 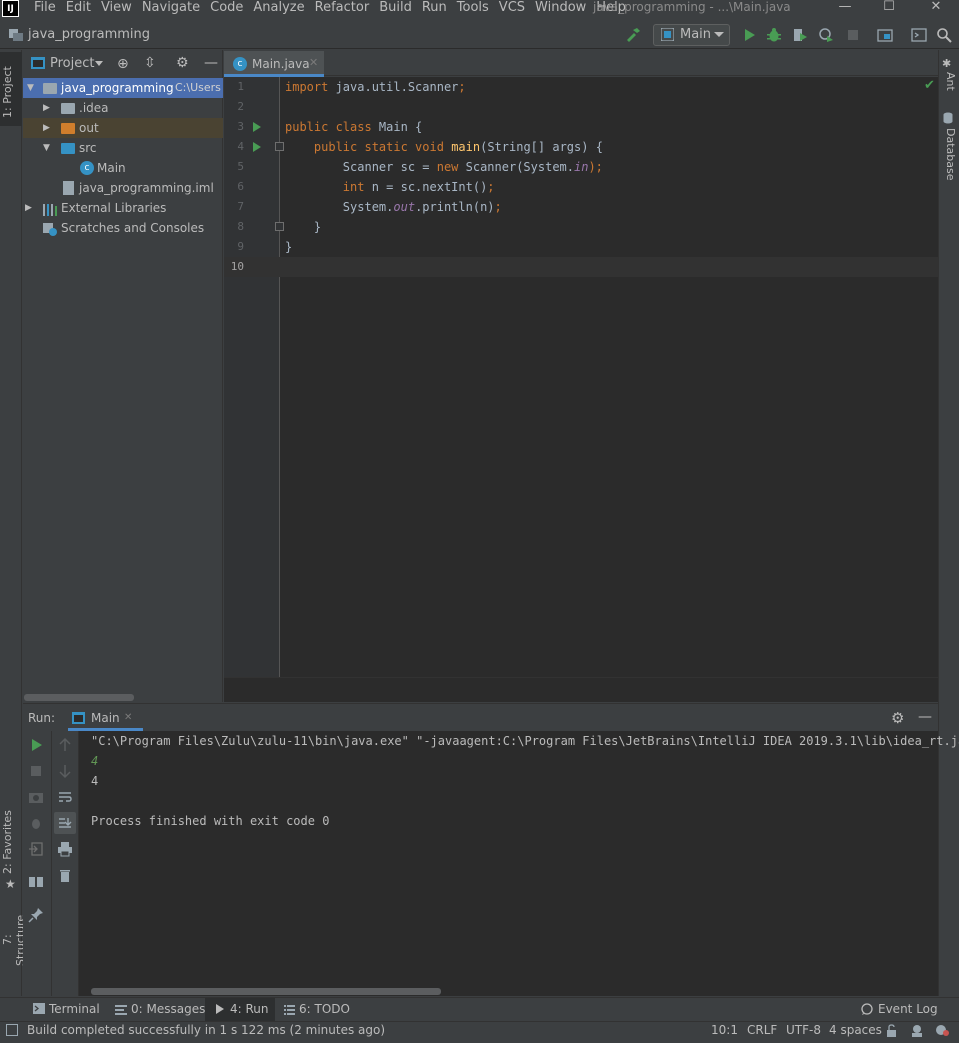 I want to click on menu-tools: Tools, so click(x=473, y=8).